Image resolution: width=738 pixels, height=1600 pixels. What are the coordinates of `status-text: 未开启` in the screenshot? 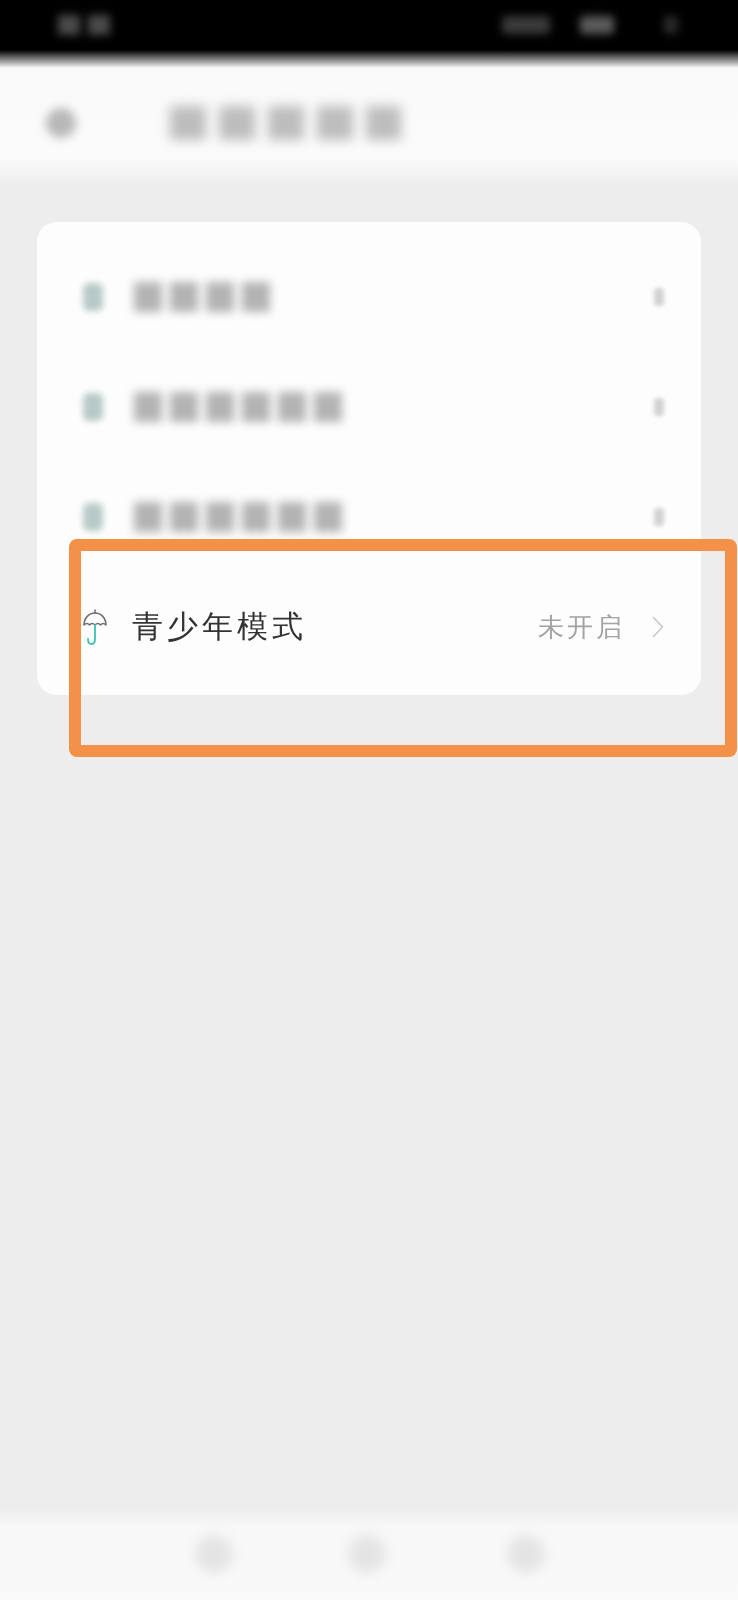 It's located at (581, 627).